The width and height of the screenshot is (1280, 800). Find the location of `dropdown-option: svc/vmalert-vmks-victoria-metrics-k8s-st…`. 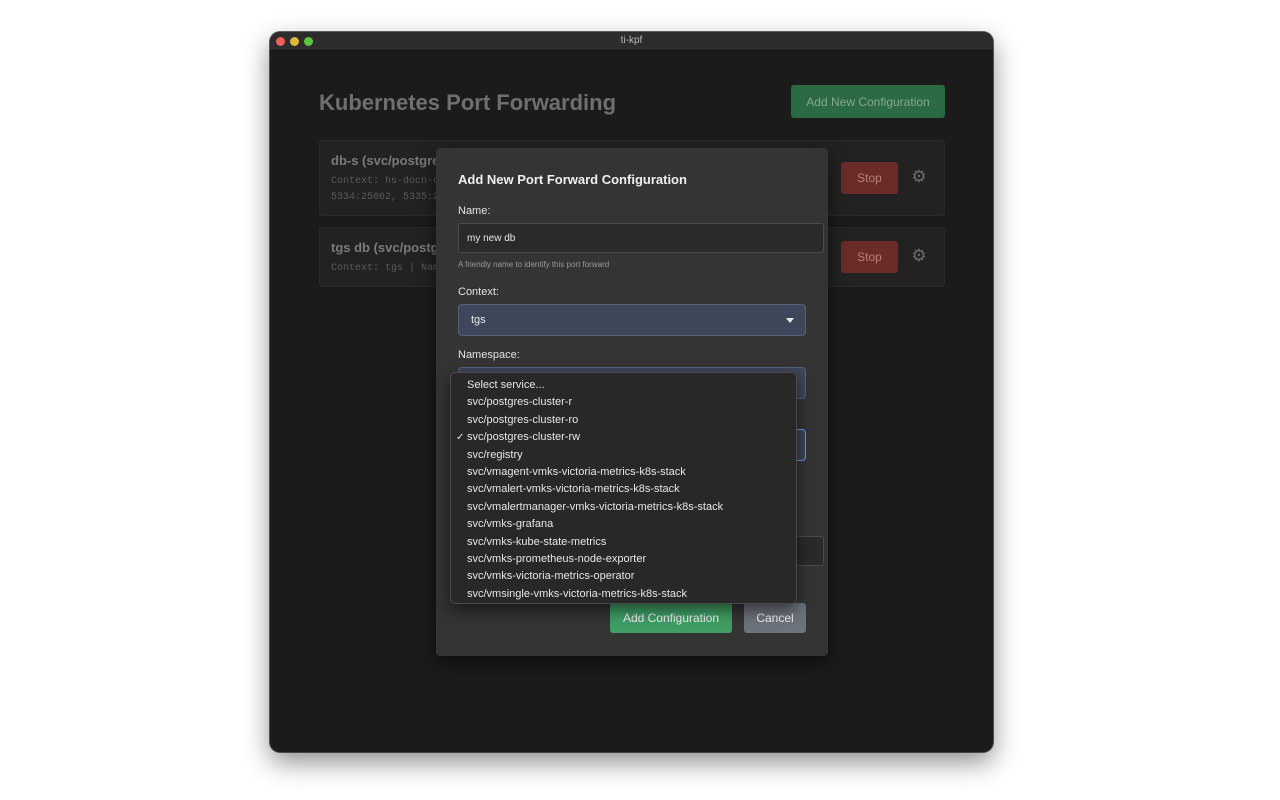

dropdown-option: svc/vmalert-vmks-victoria-metrics-k8s-st… is located at coordinates (623, 489).